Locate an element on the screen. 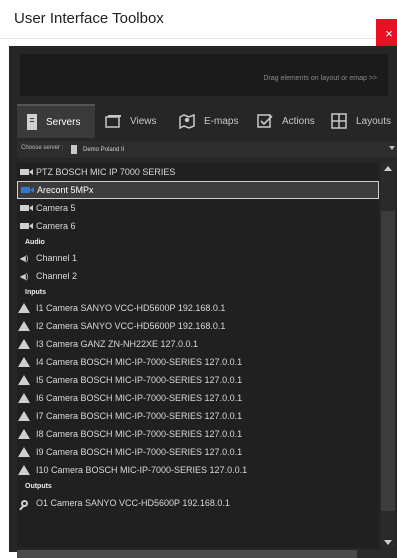  vertical-scrollbar is located at coordinates (388, 355).